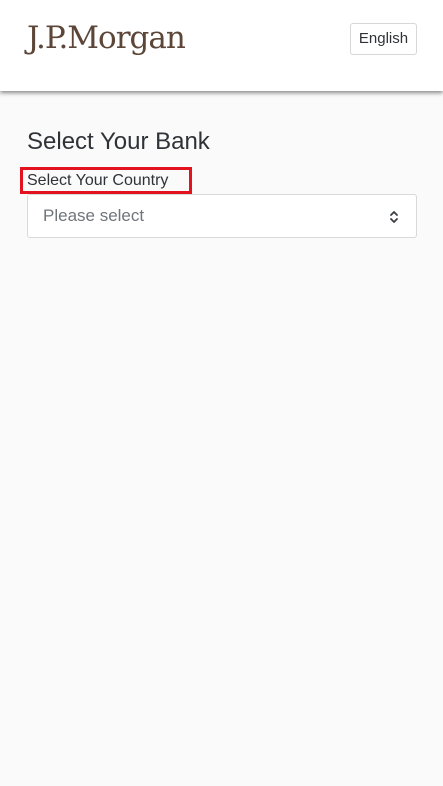 Image resolution: width=443 pixels, height=786 pixels. What do you see at coordinates (383, 39) in the screenshot?
I see `language-button: English` at bounding box center [383, 39].